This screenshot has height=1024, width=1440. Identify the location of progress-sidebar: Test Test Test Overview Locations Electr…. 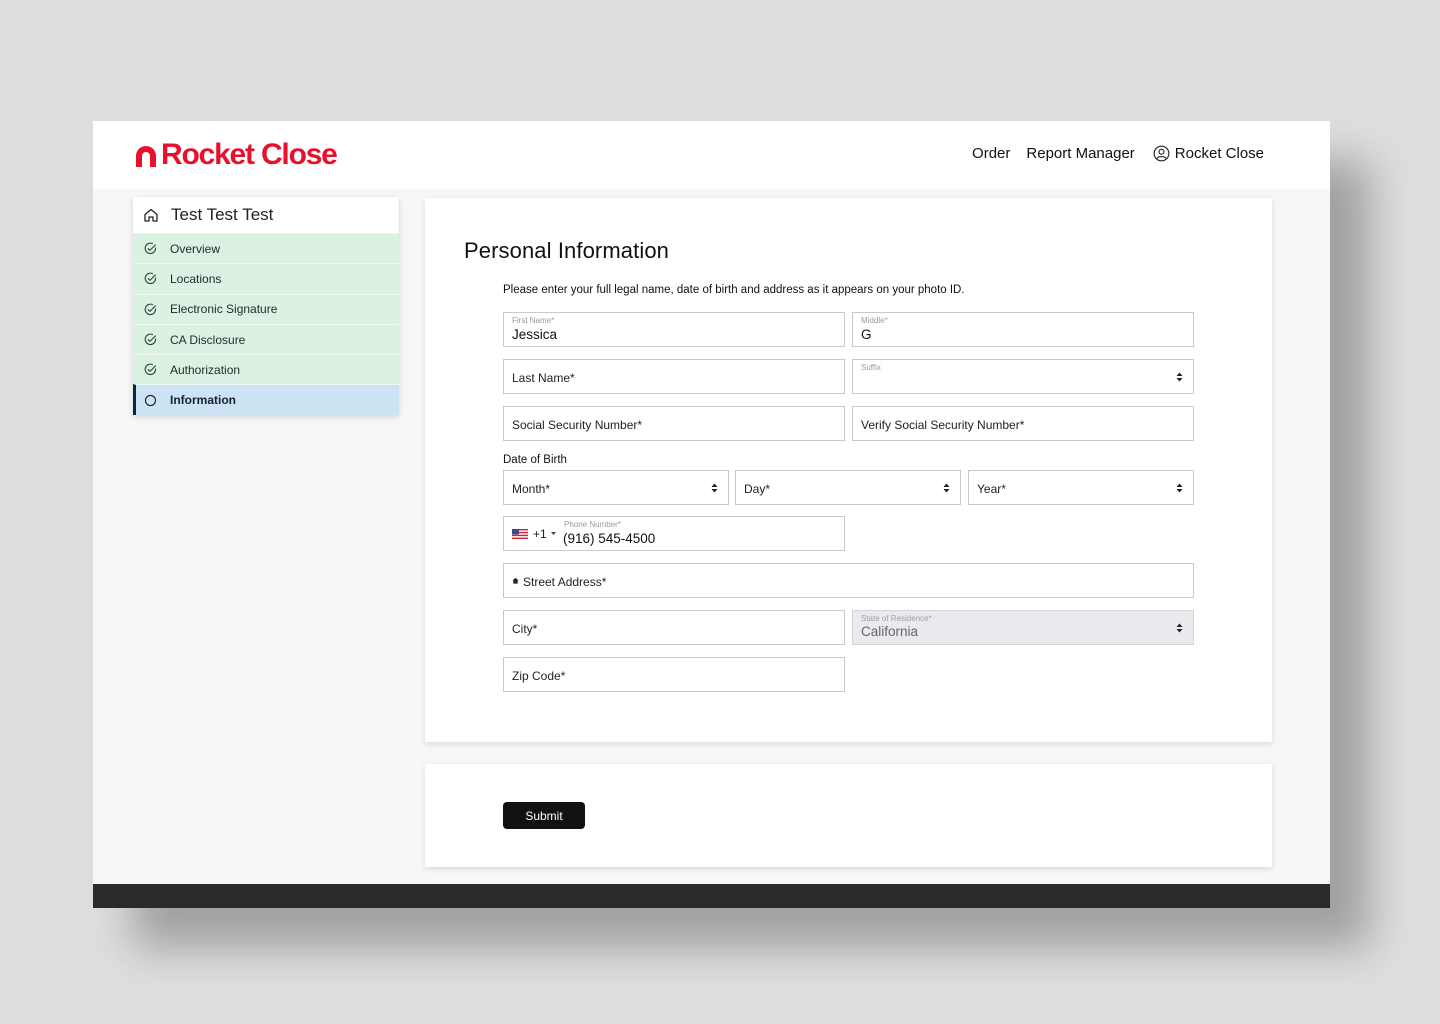
(266, 306).